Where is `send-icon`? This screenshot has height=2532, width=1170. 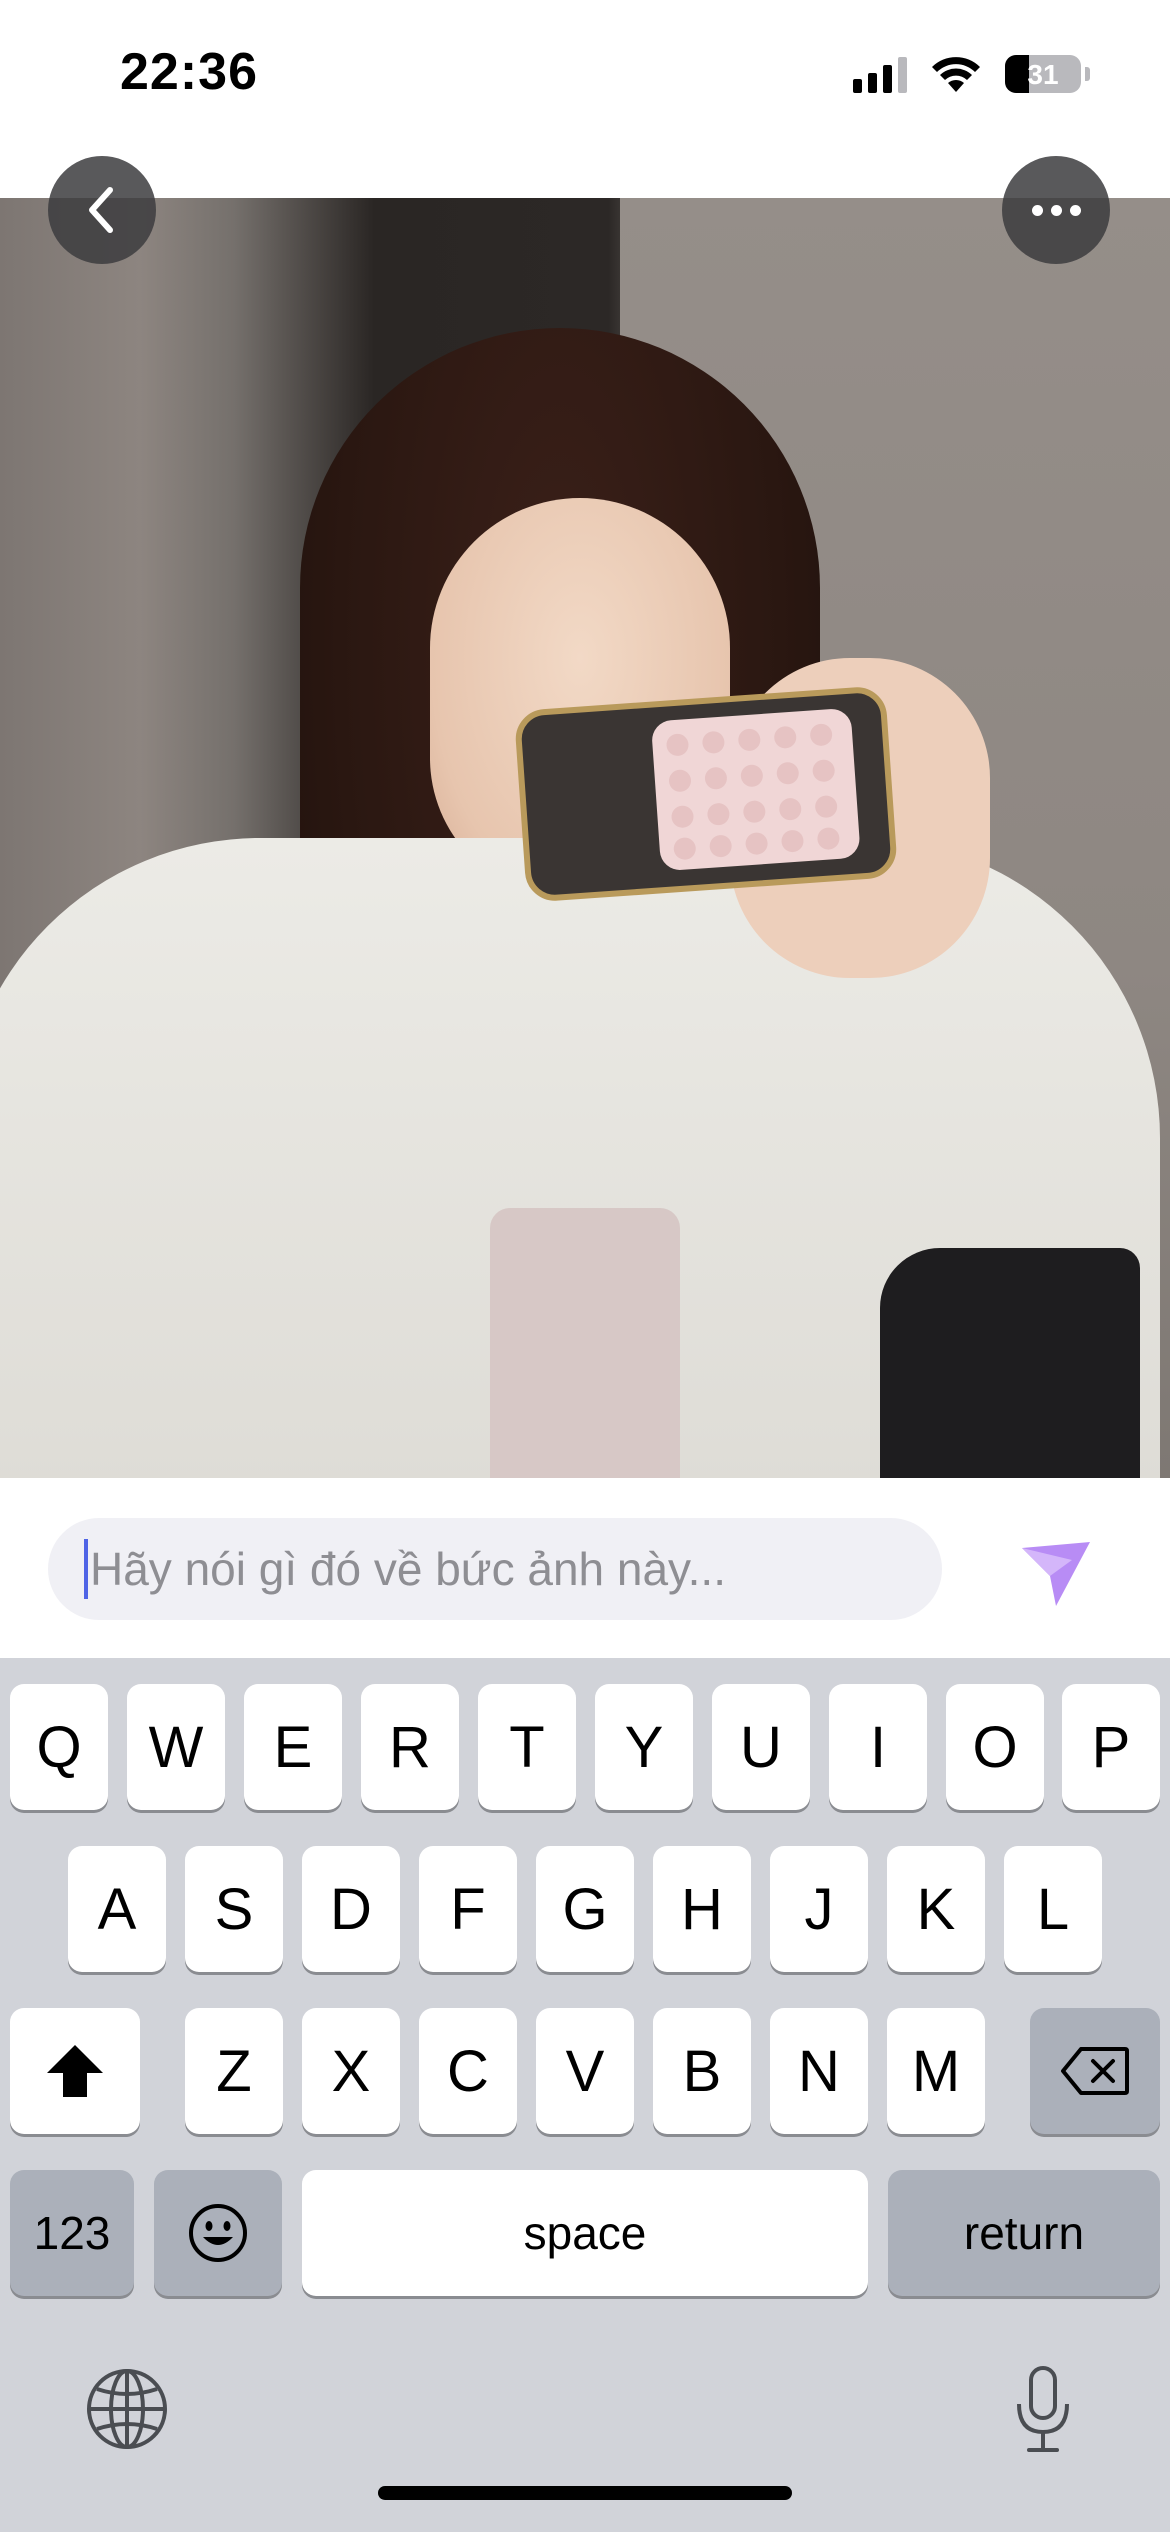 send-icon is located at coordinates (1056, 1574).